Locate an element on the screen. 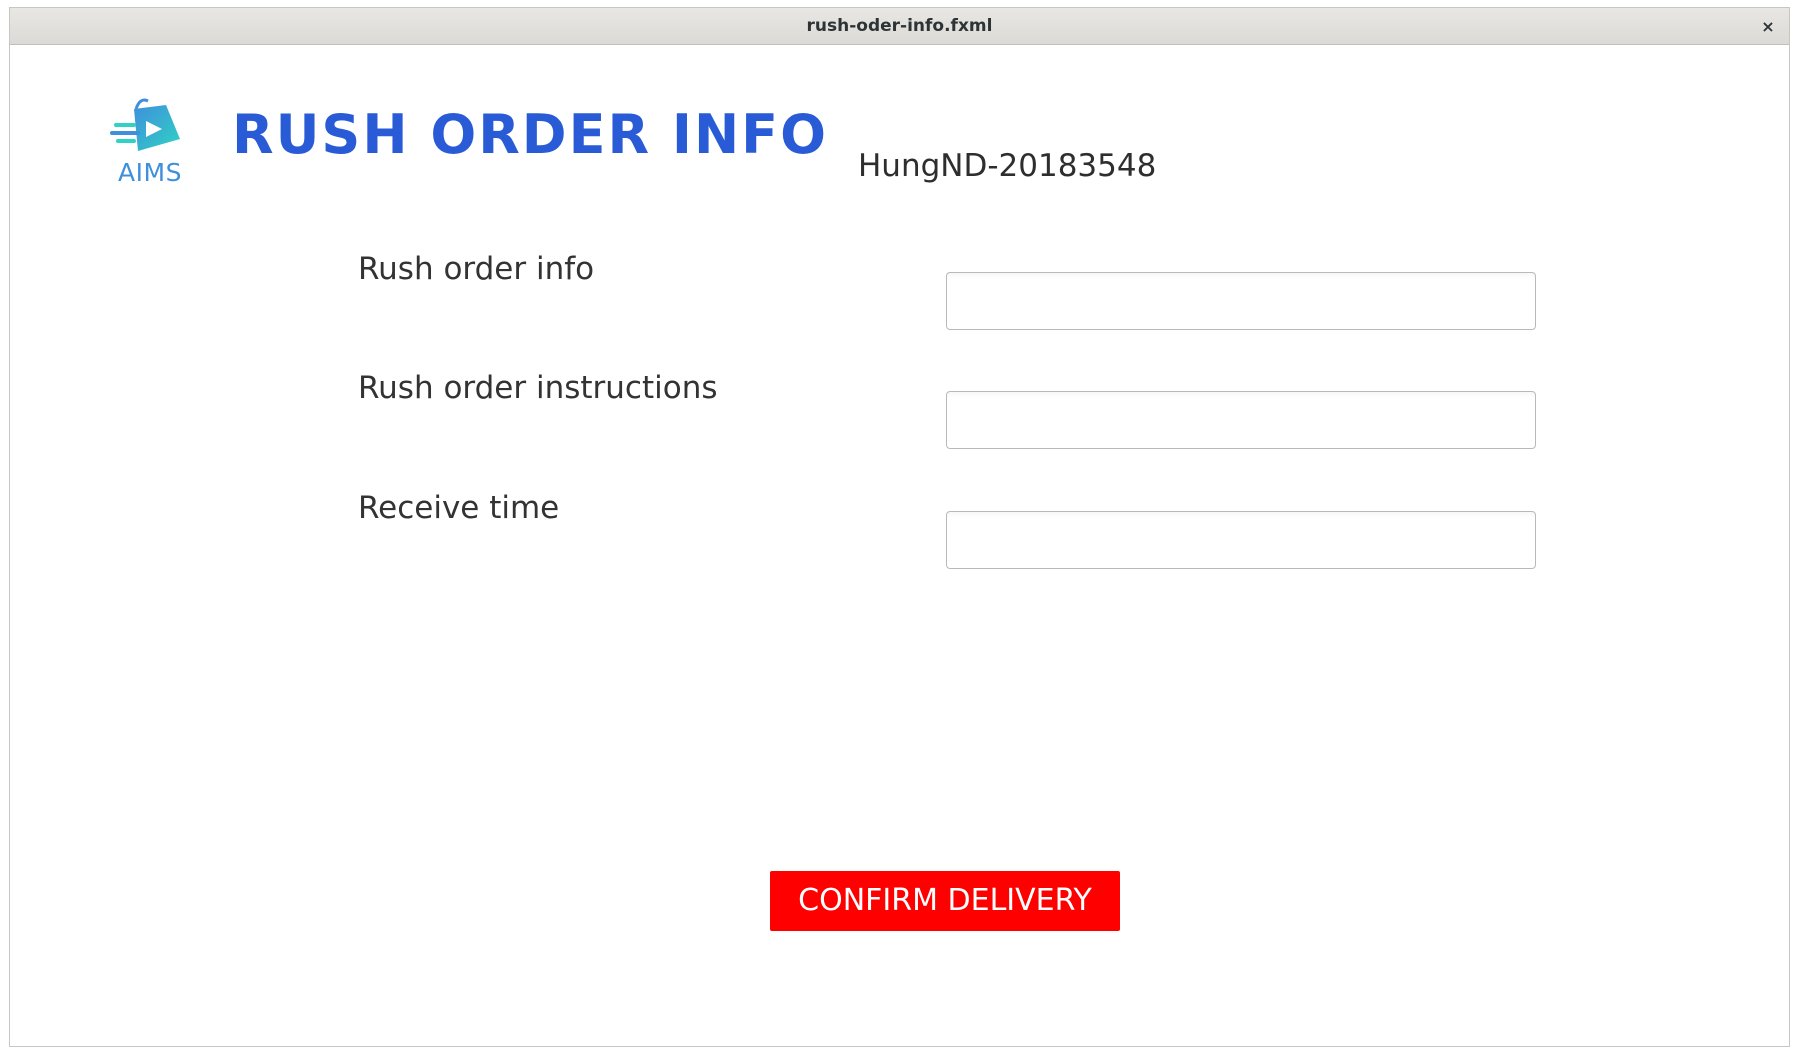  close-icon: × is located at coordinates (1768, 27).